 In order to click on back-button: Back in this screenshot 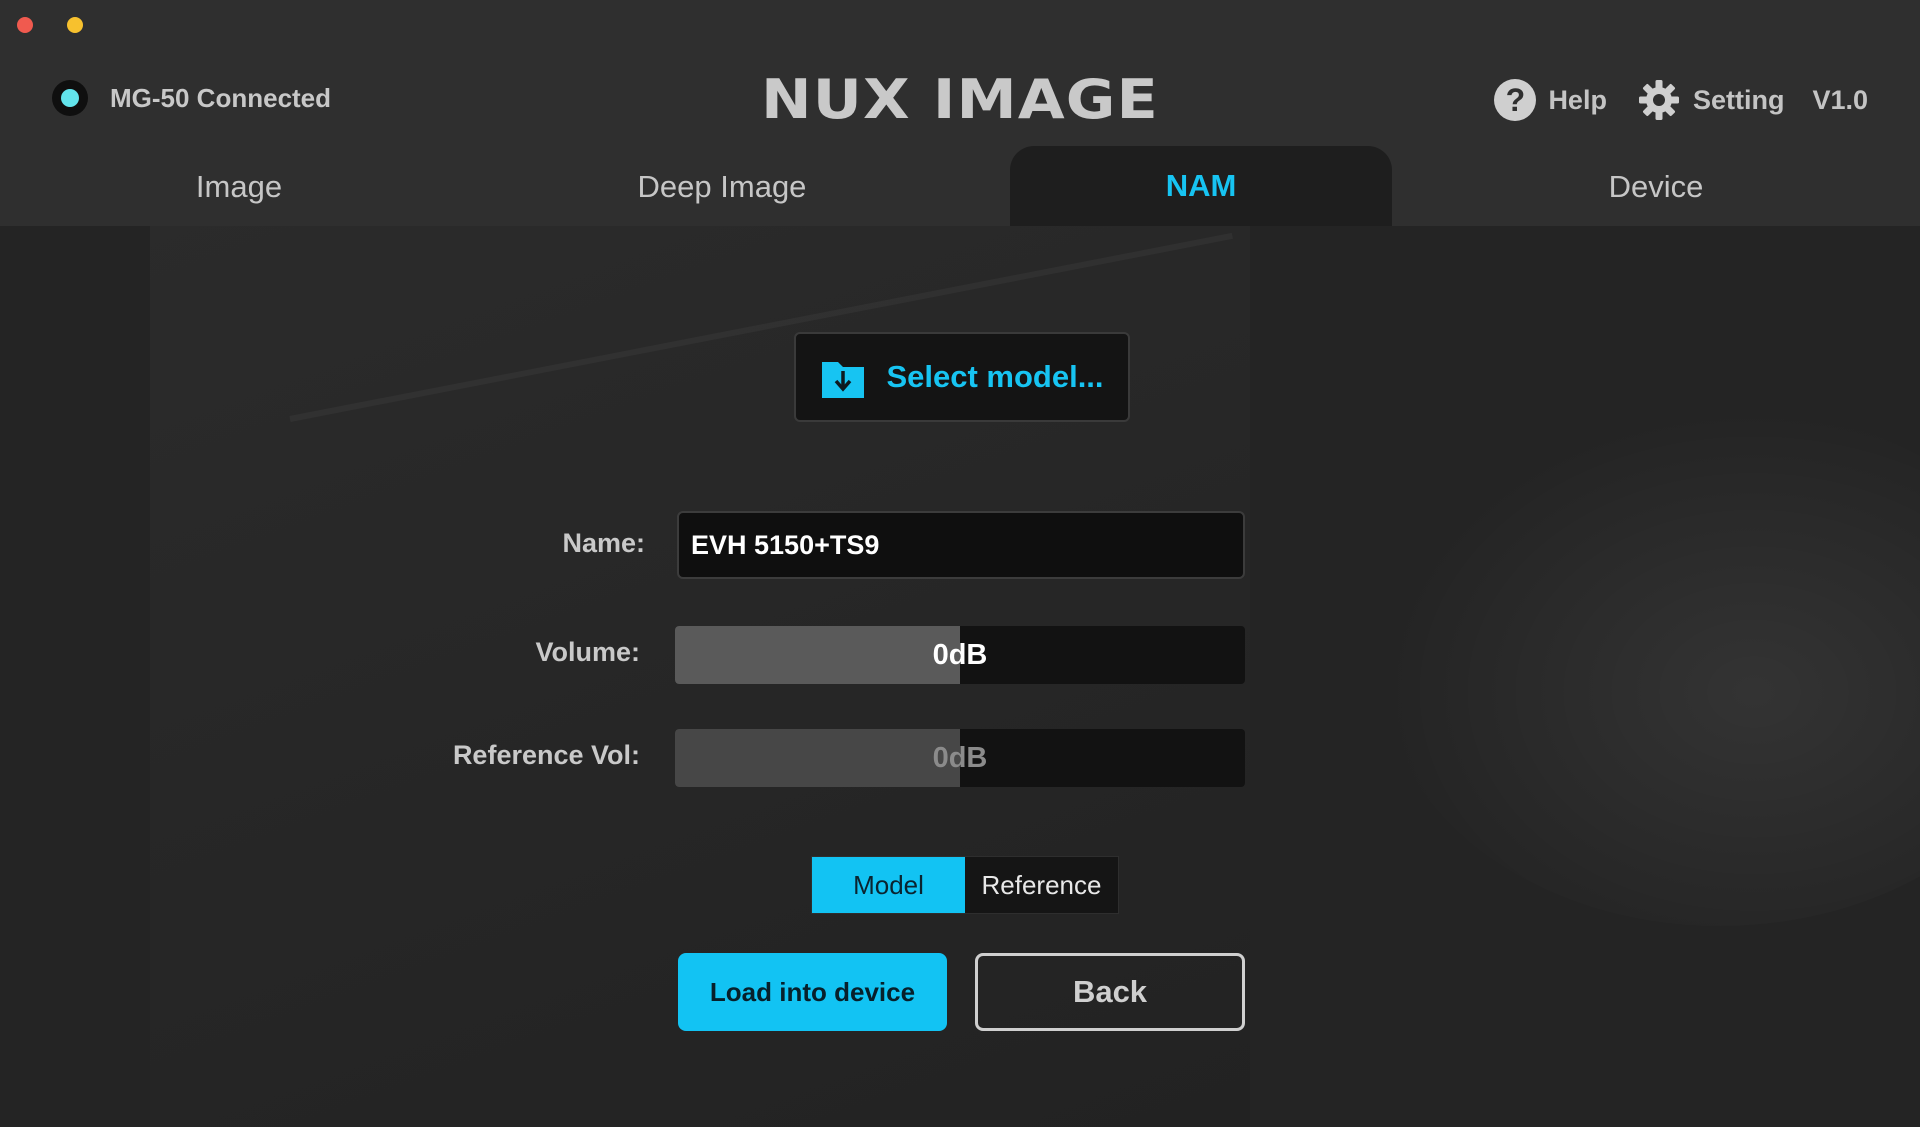, I will do `click(1110, 992)`.